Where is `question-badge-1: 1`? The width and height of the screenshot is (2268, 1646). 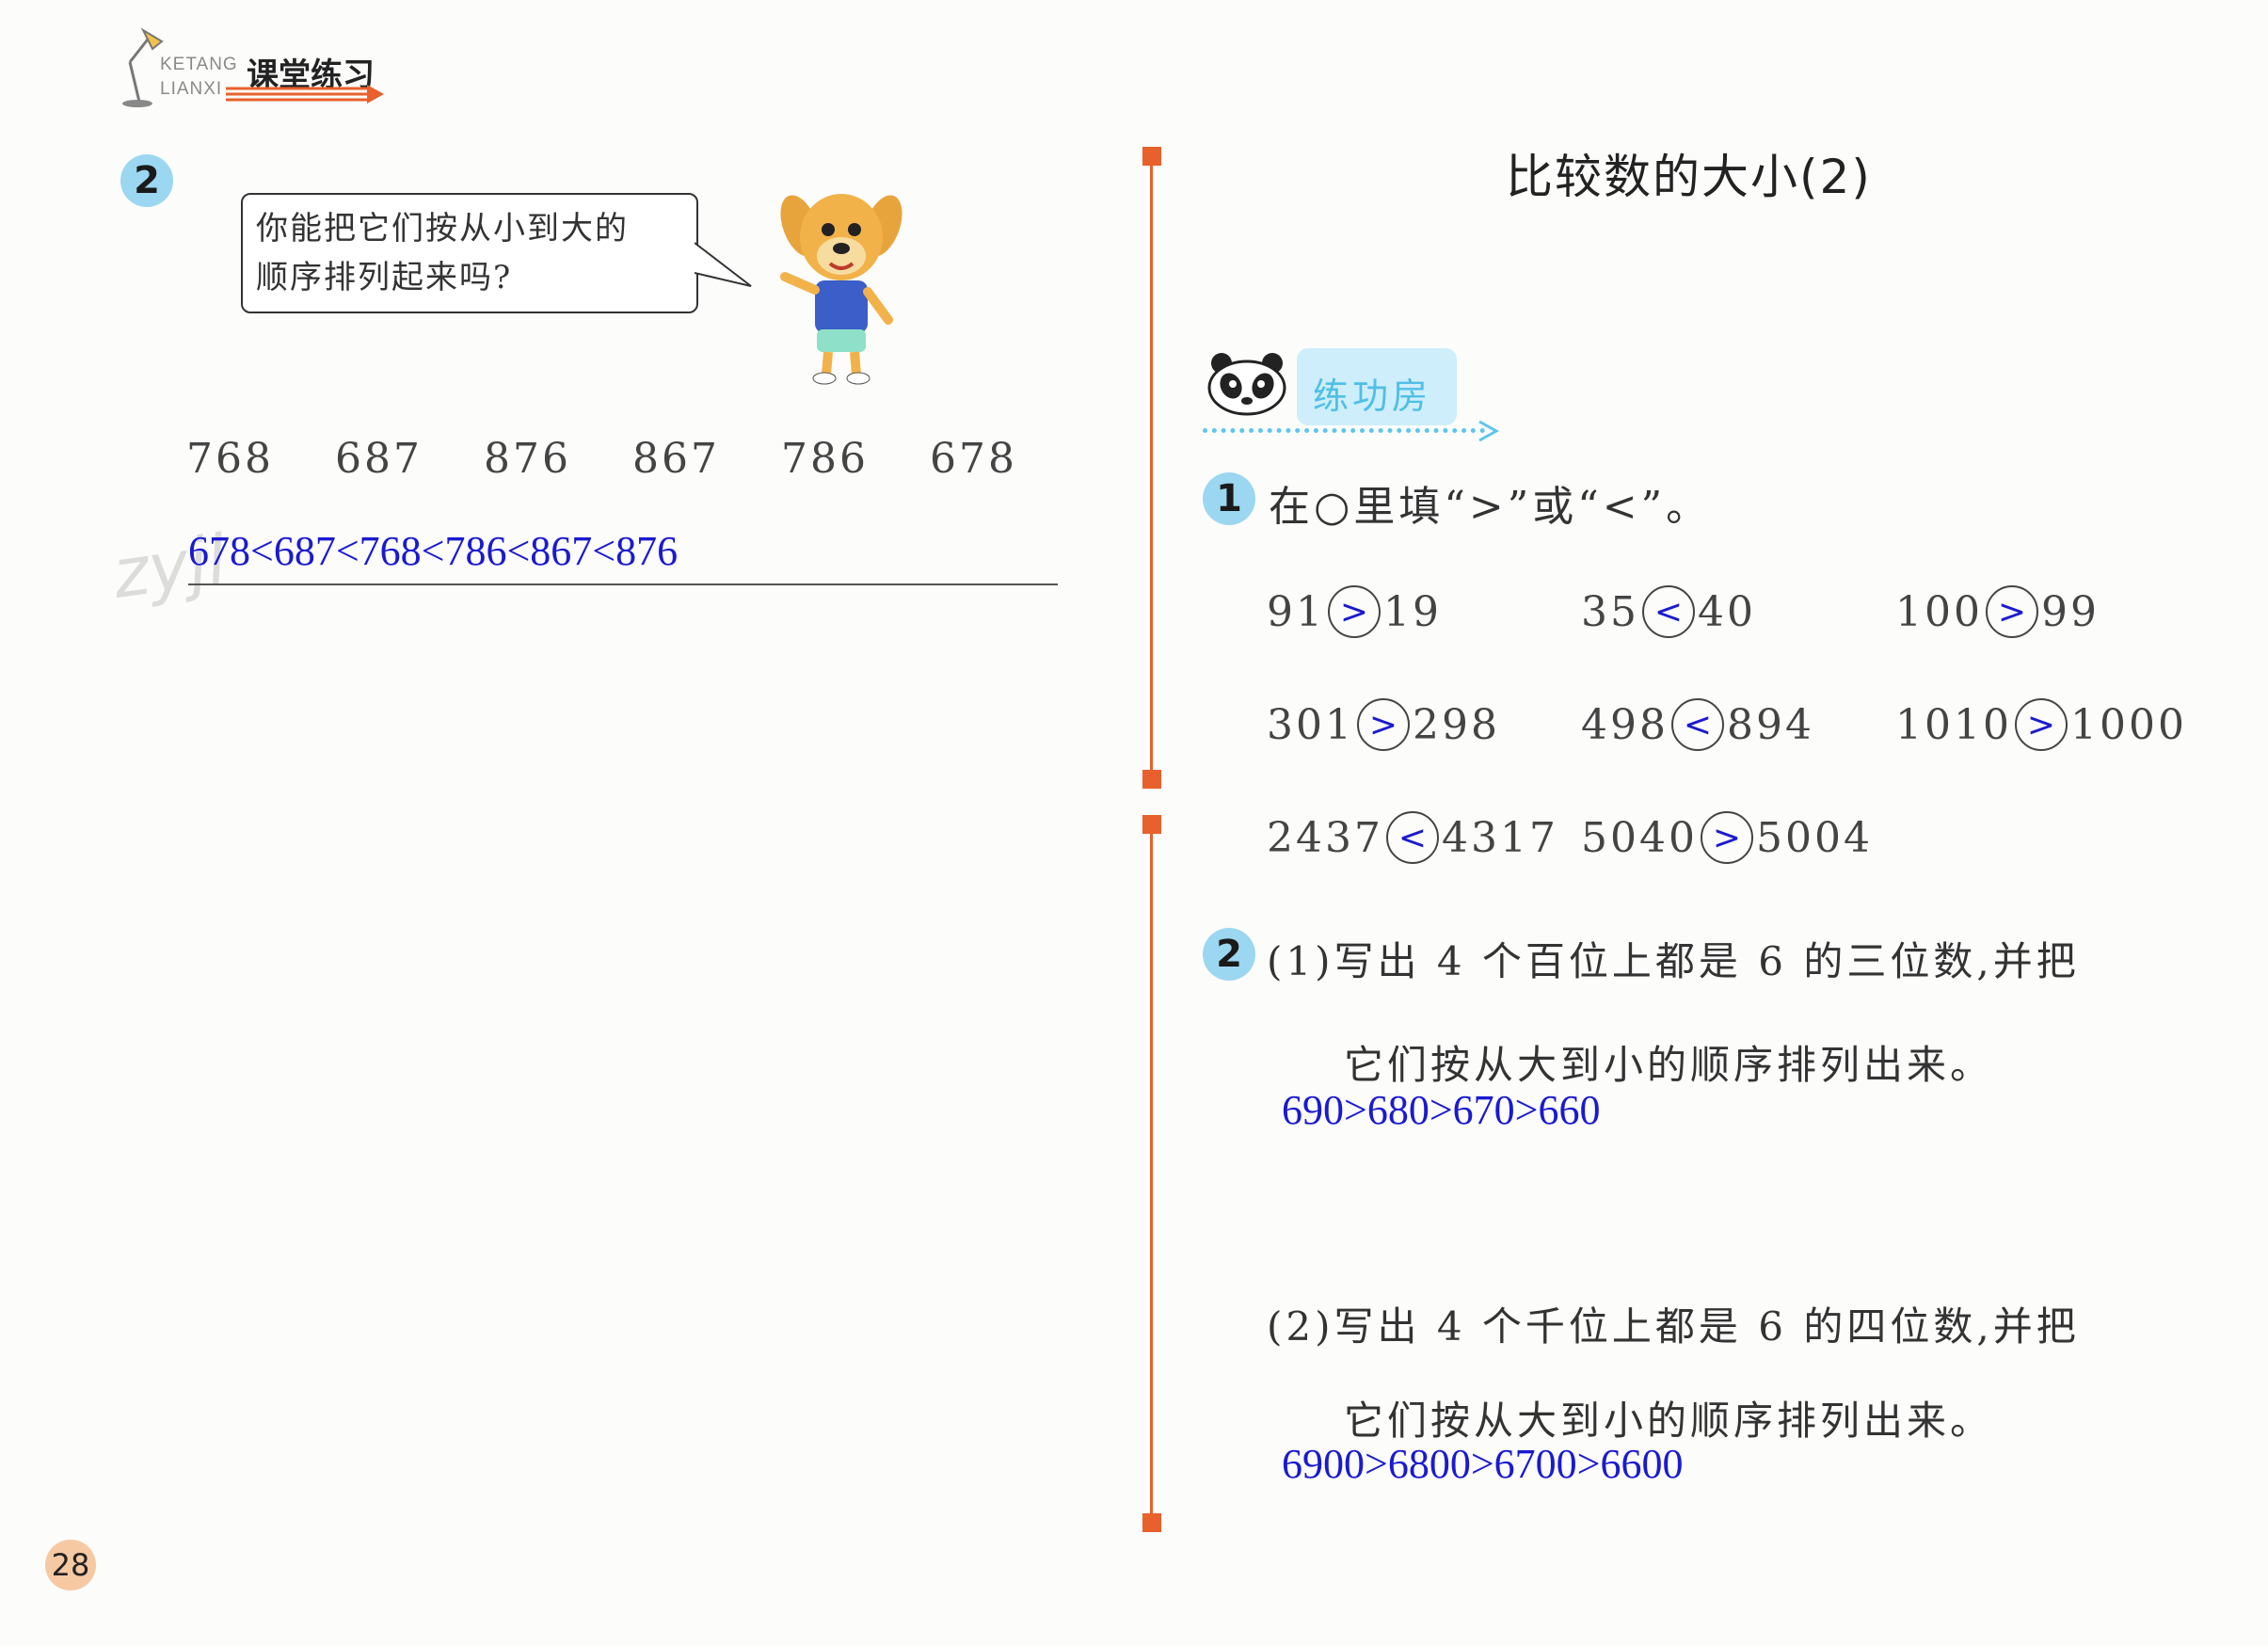 question-badge-1: 1 is located at coordinates (1229, 498).